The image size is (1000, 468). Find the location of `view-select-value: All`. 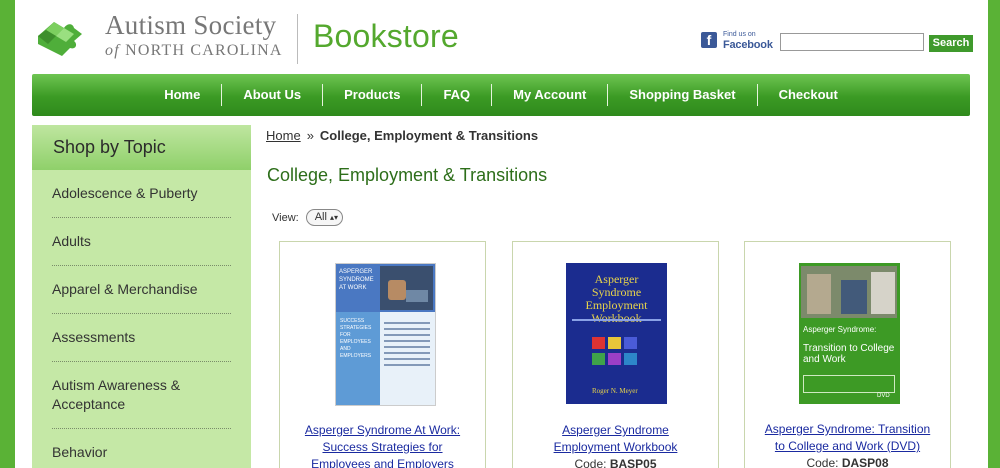

view-select-value: All is located at coordinates (320, 217).